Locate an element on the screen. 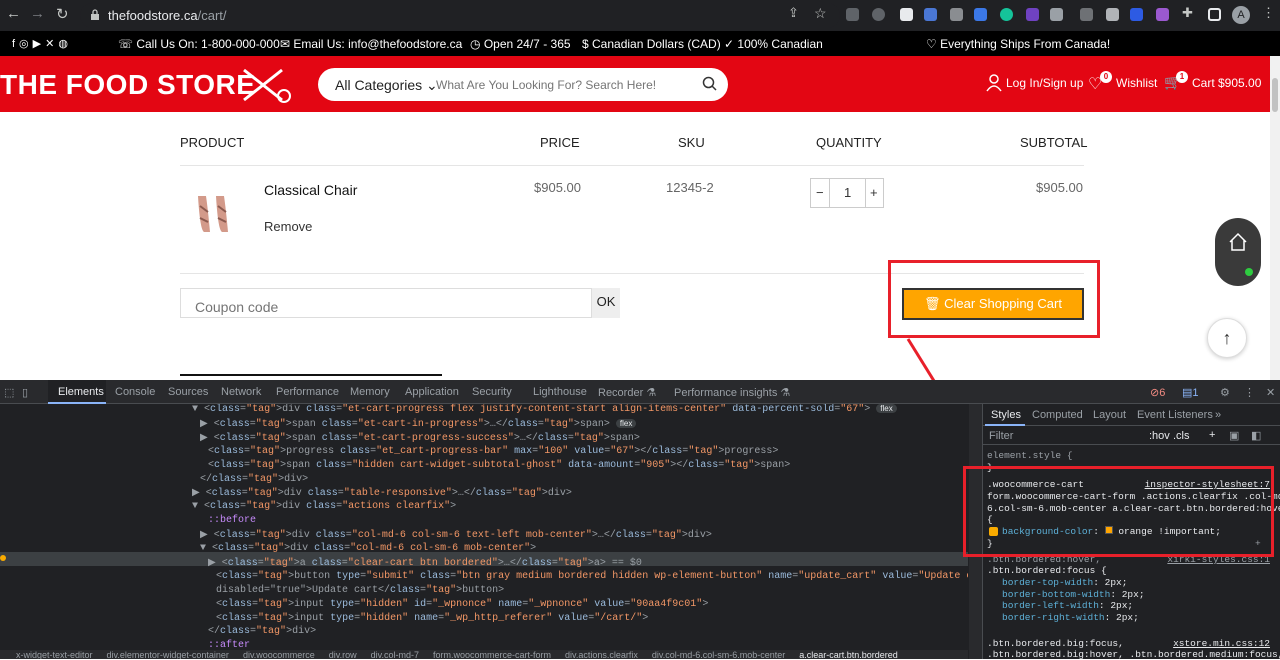 This screenshot has height=660, width=1280. tab-memory: Memory is located at coordinates (370, 392).